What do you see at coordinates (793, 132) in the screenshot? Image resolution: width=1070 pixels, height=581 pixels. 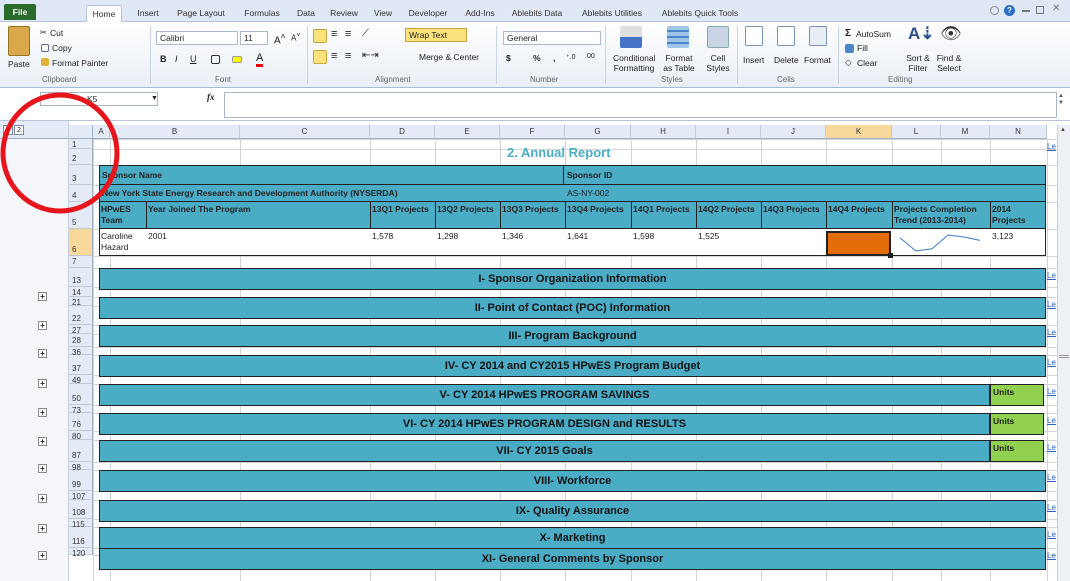 I see `column-header-j: J` at bounding box center [793, 132].